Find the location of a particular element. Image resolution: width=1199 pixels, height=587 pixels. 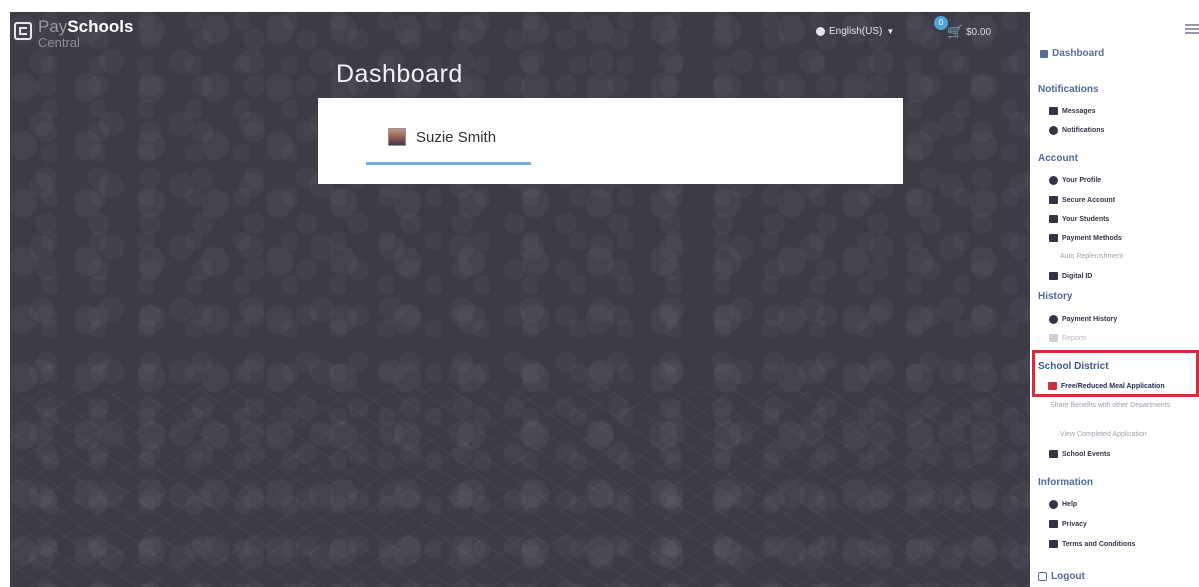

sidebar-item-dashboard: Dashboard is located at coordinates (1072, 53).